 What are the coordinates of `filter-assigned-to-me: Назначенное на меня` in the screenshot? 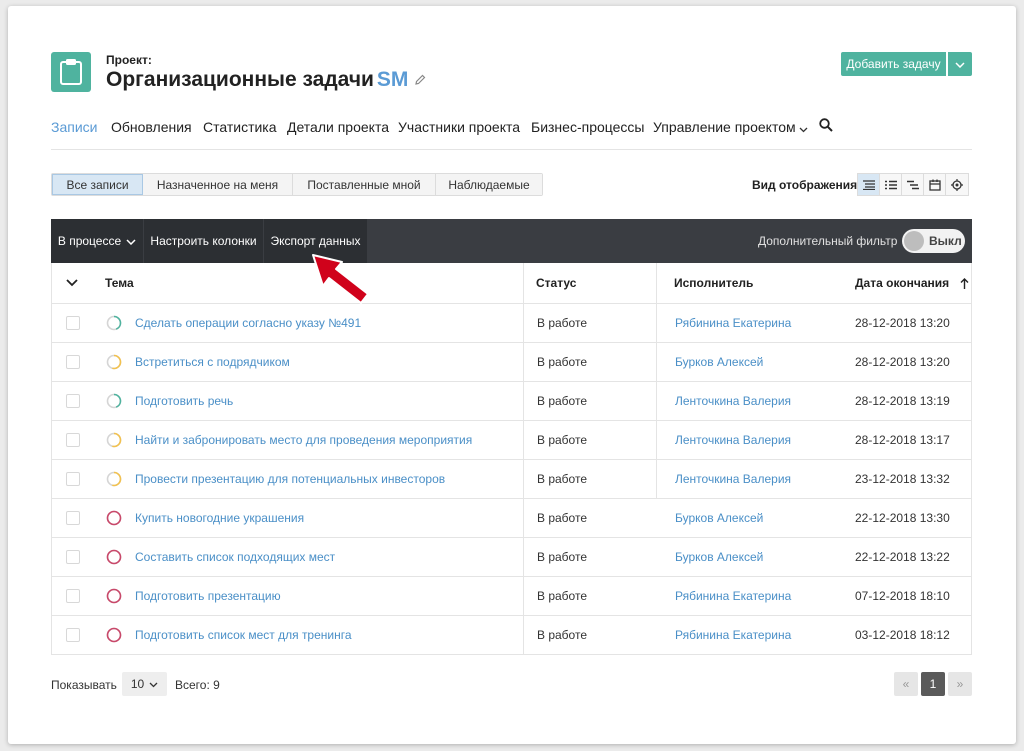 It's located at (218, 184).